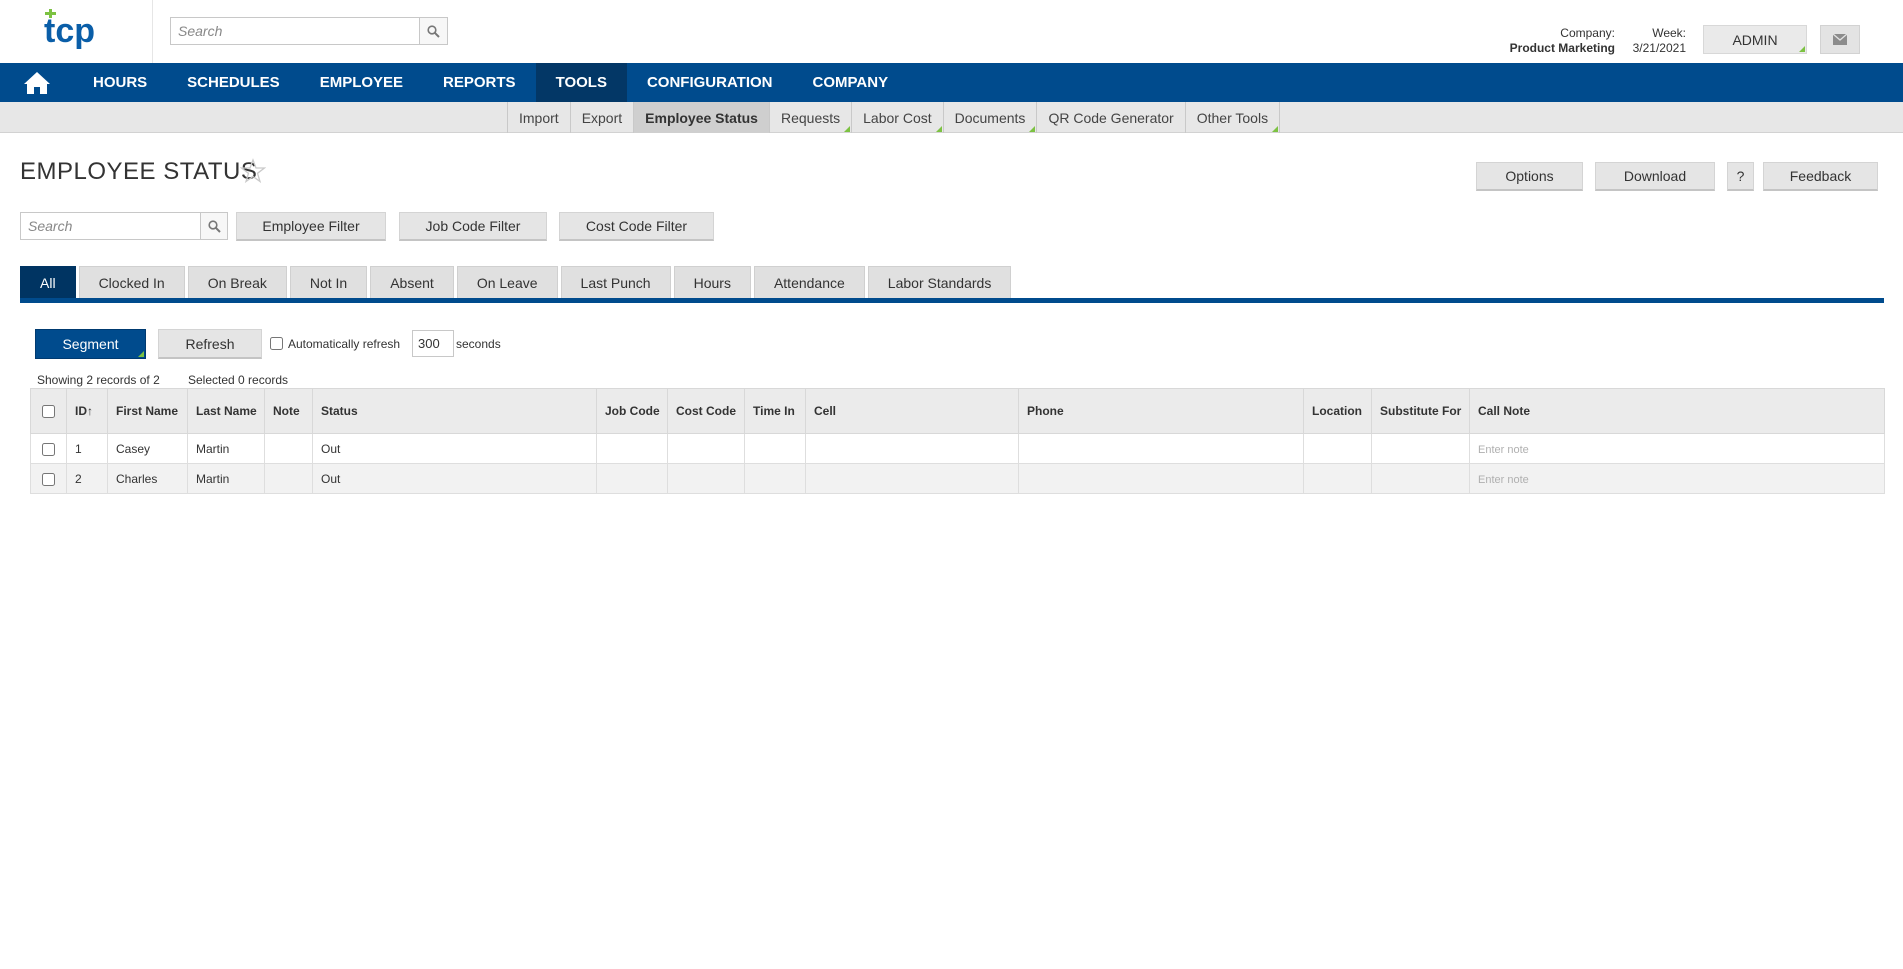  I want to click on week-label: Week:, so click(1669, 33).